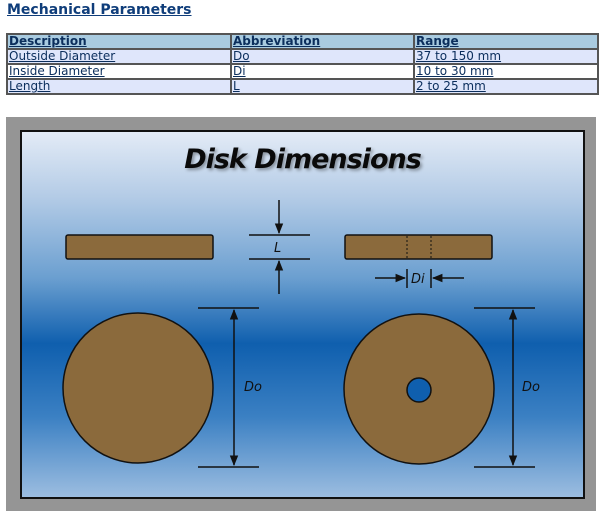 The image size is (603, 522). I want to click on cell-range: 37 to 150 mm, so click(506, 56).